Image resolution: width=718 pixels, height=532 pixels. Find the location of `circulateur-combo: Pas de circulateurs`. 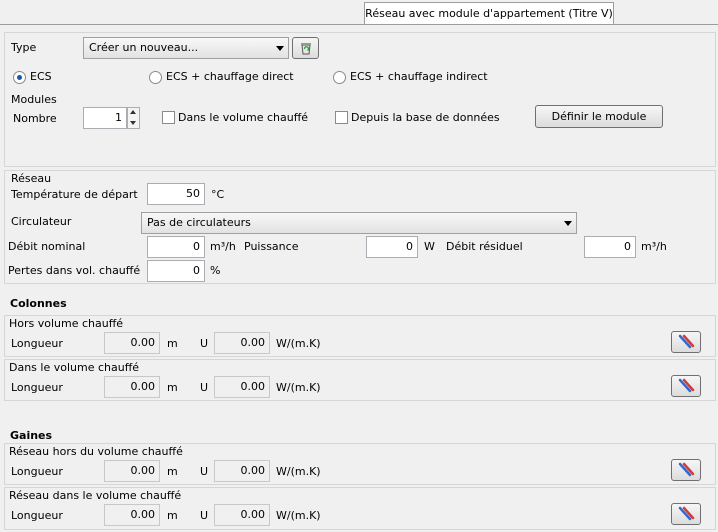

circulateur-combo: Pas de circulateurs is located at coordinates (359, 223).